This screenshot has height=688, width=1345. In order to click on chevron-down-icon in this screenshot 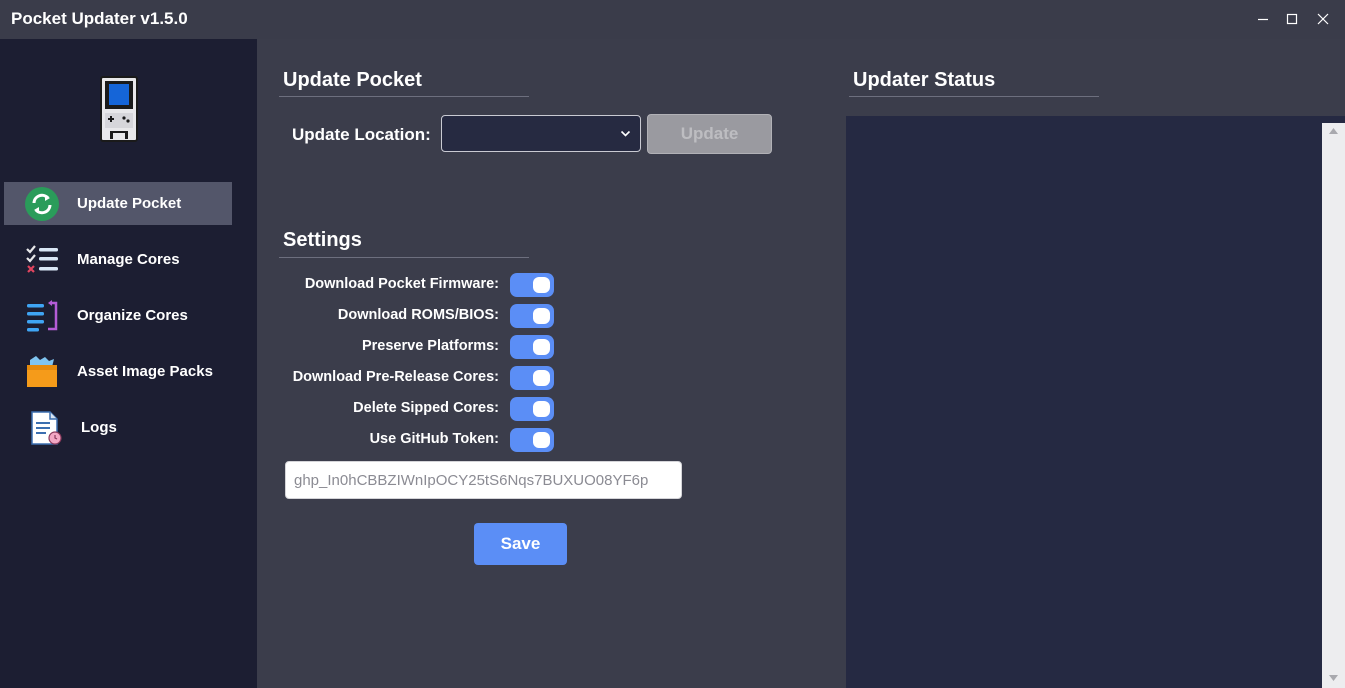, I will do `click(625, 133)`.